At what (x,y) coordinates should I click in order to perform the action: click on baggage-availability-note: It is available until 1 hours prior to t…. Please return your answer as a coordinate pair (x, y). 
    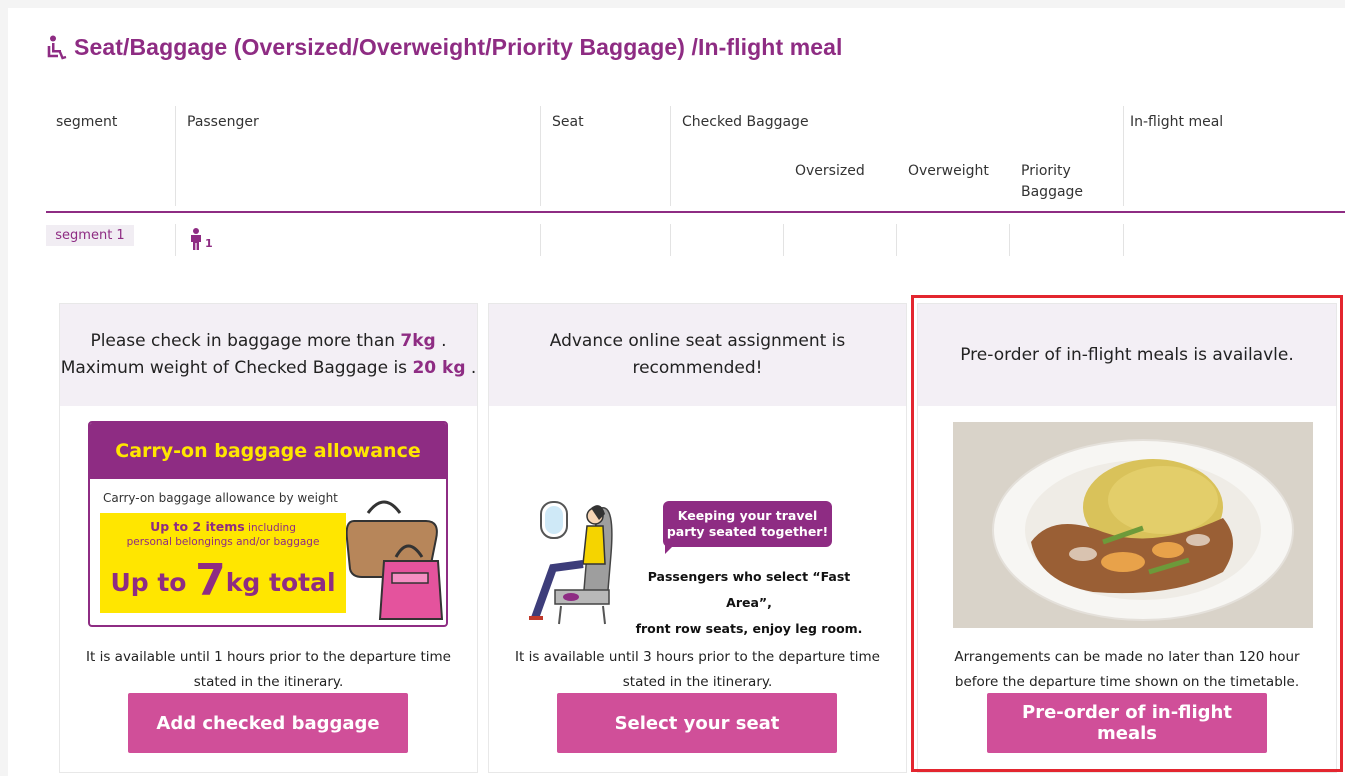
    Looking at the image, I should click on (268, 670).